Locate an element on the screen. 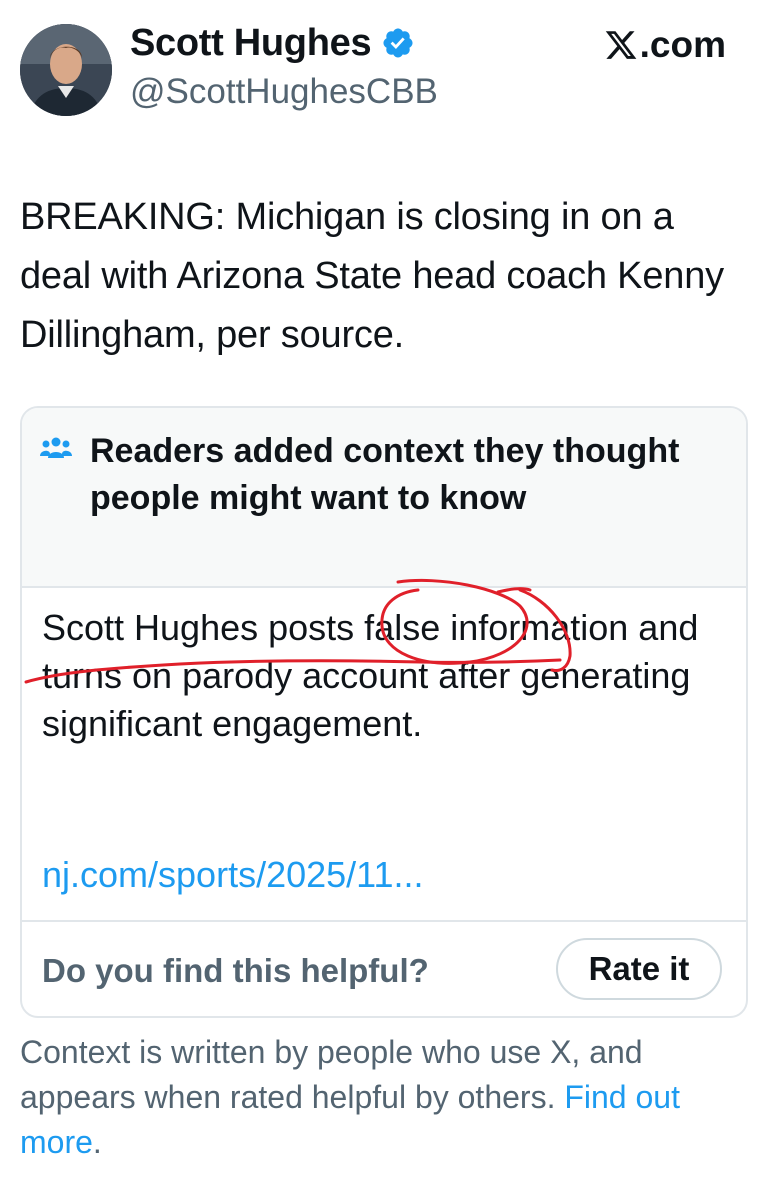 Image resolution: width=764 pixels, height=1200 pixels. author-handle: @ScottHughesCBB is located at coordinates (284, 92).